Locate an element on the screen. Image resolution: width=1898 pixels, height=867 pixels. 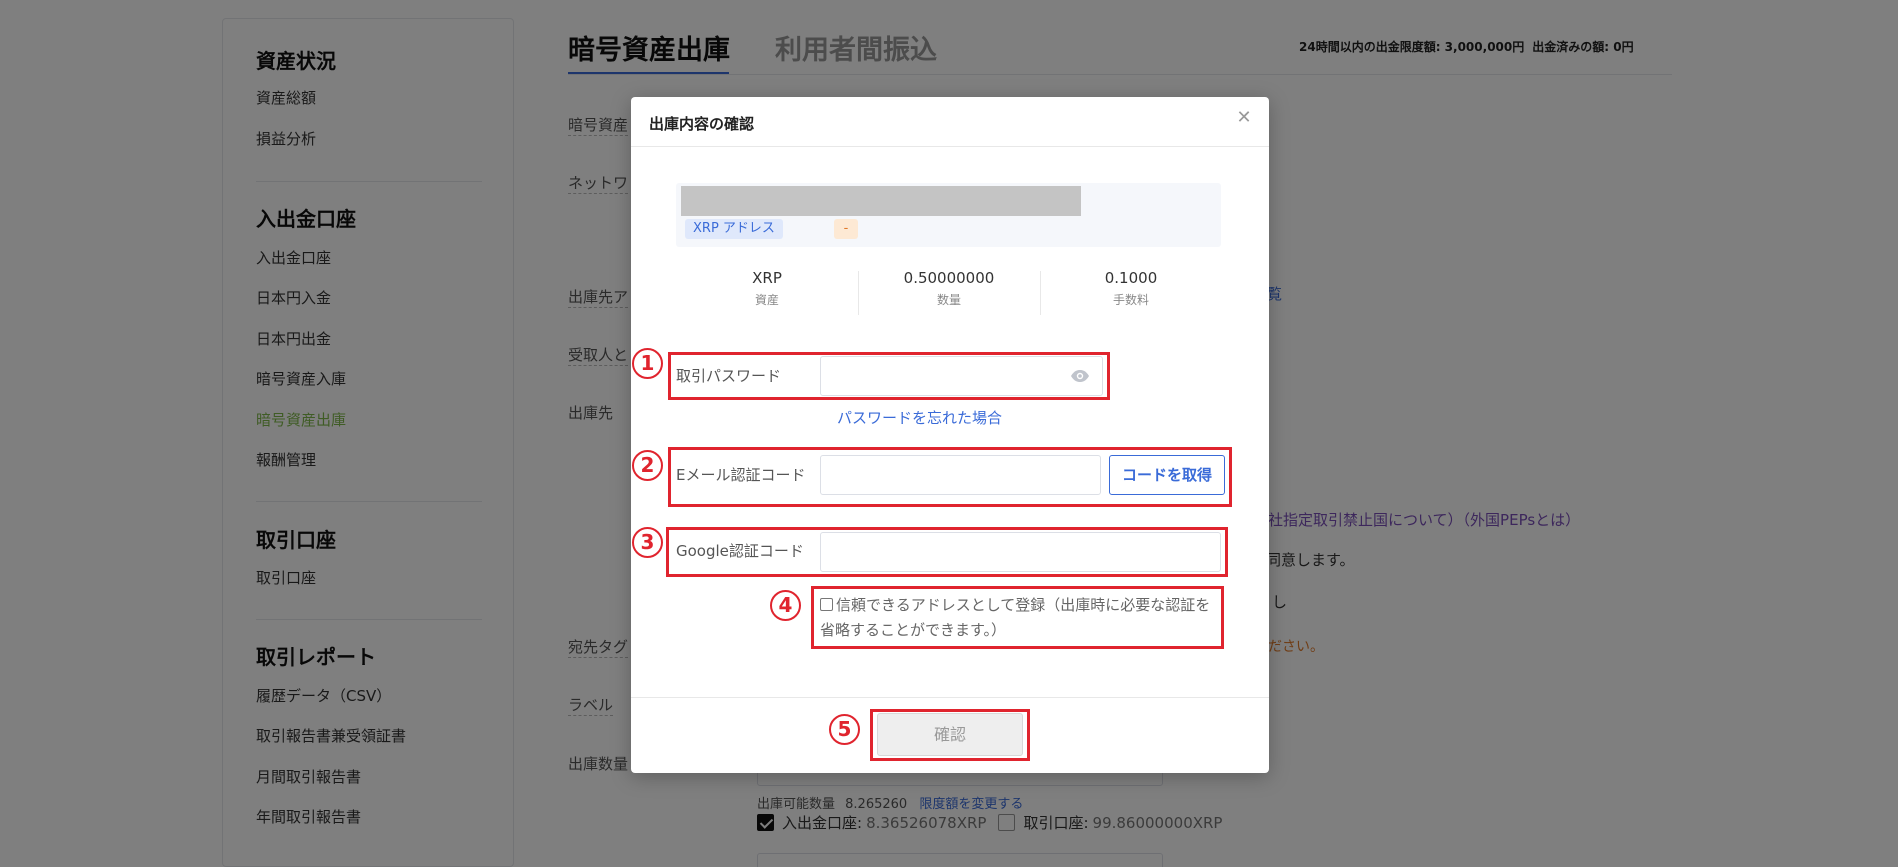
address-type-badge: XRP アドレス is located at coordinates (734, 229).